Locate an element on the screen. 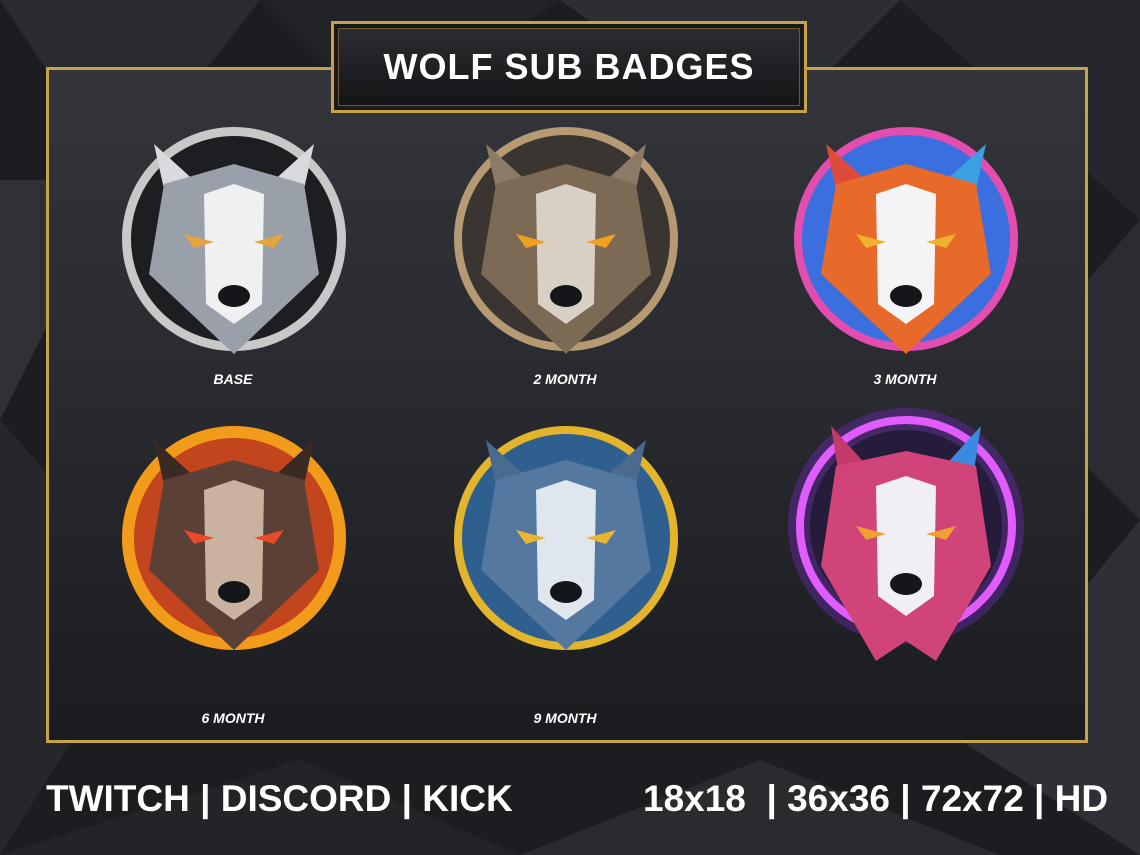  badge-label: 6 MONTH is located at coordinates (233, 718).